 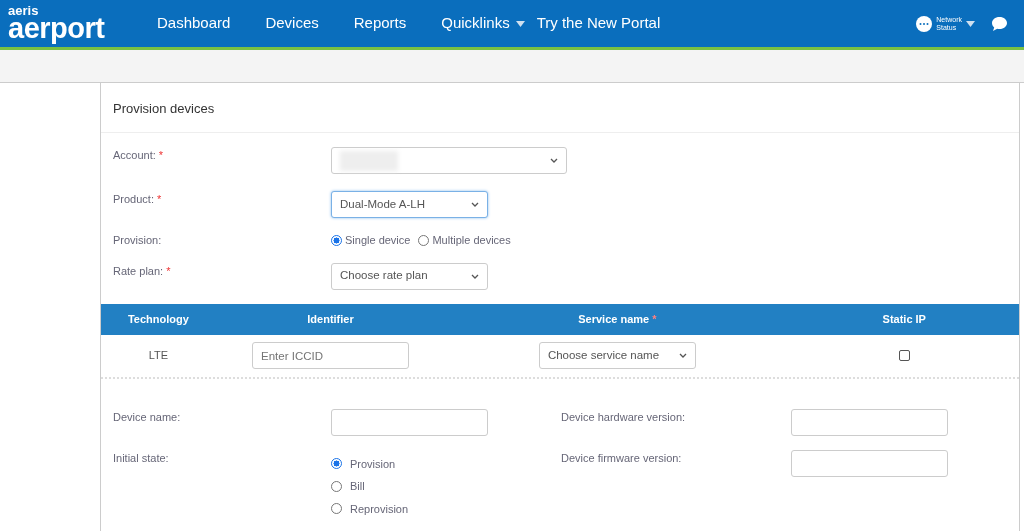 What do you see at coordinates (623, 416) in the screenshot?
I see `field-label: Device hardware version:` at bounding box center [623, 416].